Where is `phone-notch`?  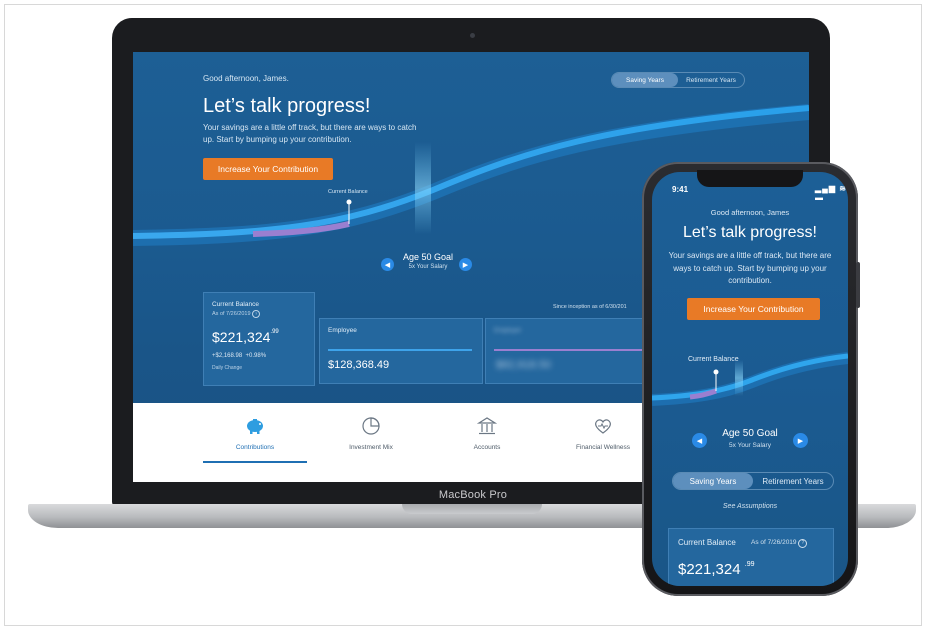 phone-notch is located at coordinates (750, 178).